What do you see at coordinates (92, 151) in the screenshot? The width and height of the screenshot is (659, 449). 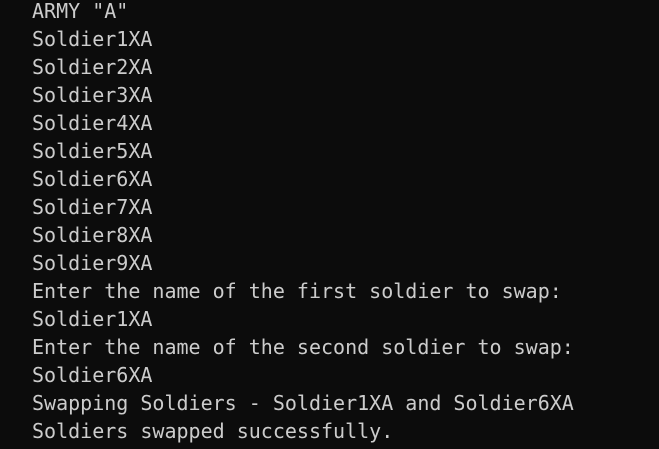 I see `soldier-list-item: Soldier5XA` at bounding box center [92, 151].